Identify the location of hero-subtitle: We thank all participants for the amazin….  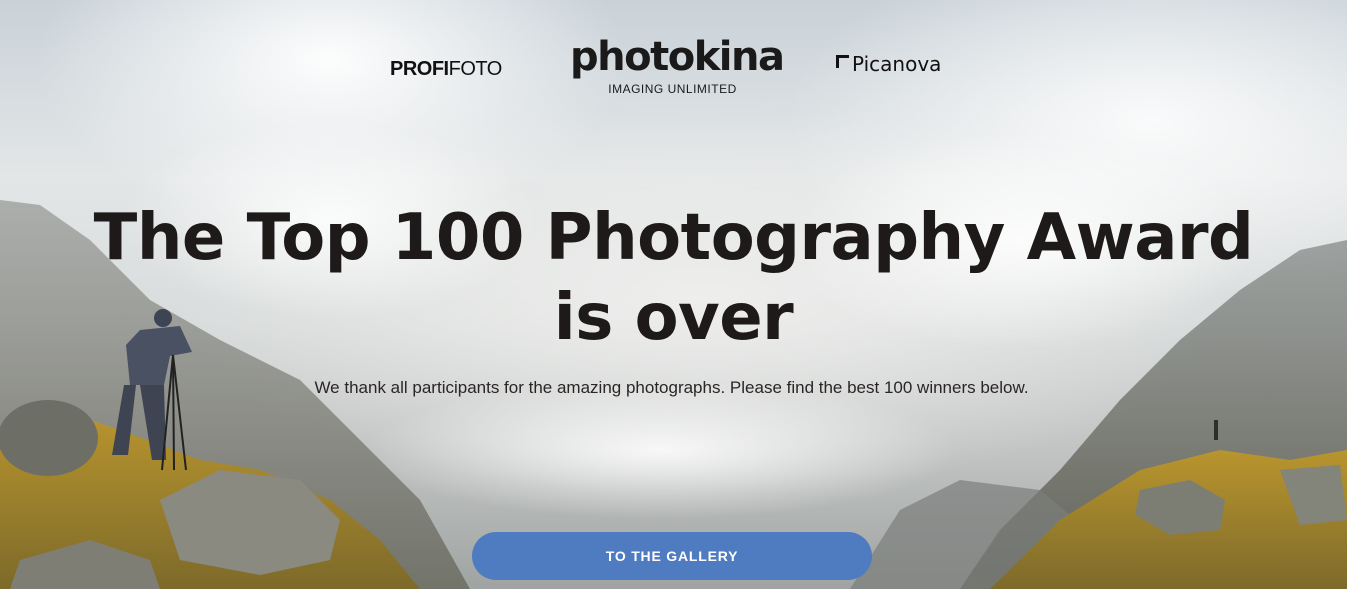
(671, 387).